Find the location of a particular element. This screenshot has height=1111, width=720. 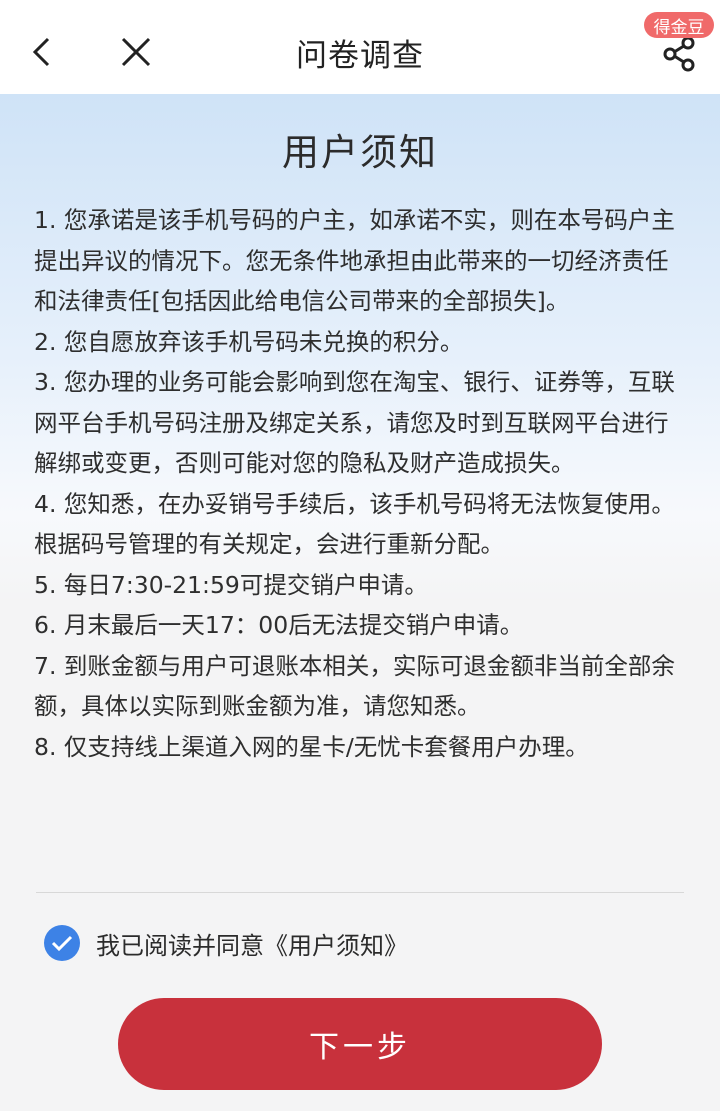

share-icon is located at coordinates (679, 54).